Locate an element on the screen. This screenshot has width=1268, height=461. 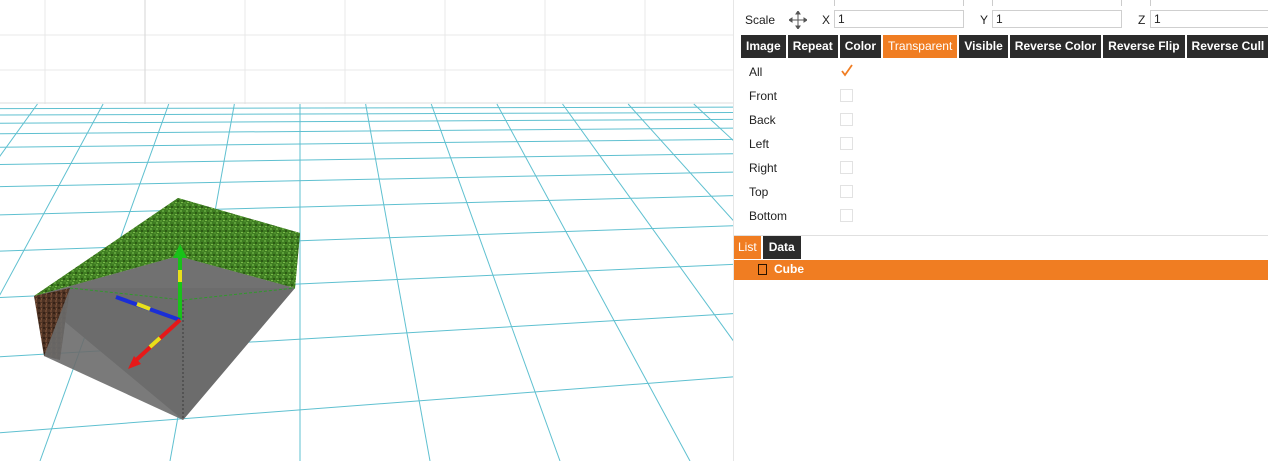
face-row-top: Top is located at coordinates (1001, 192).